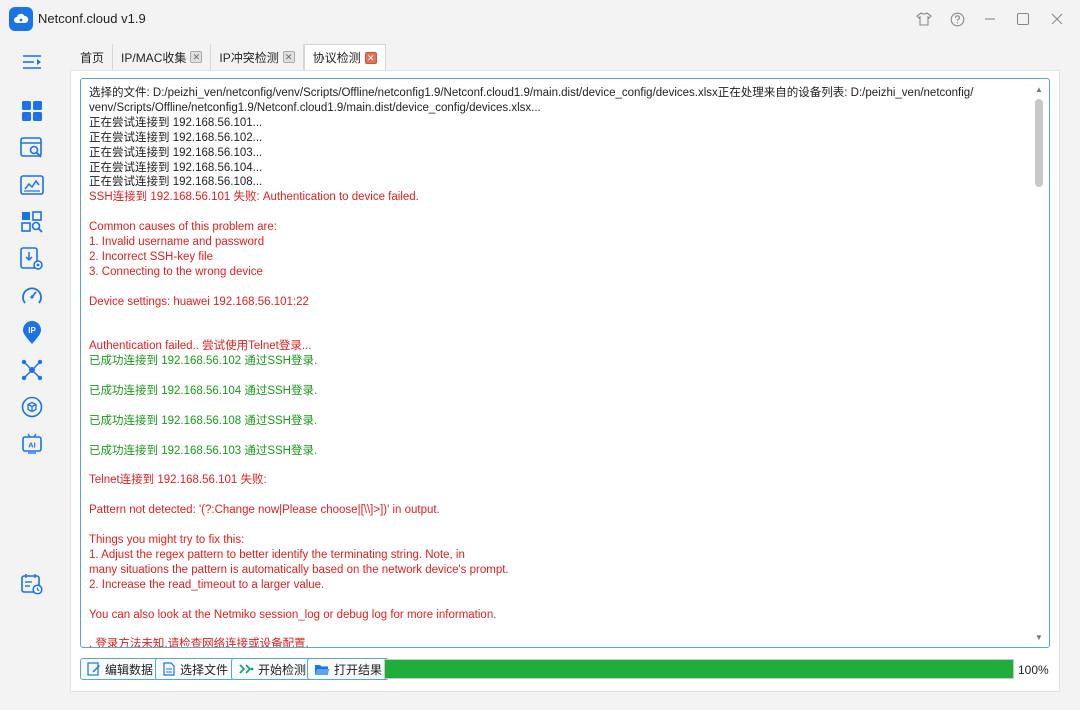 This screenshot has width=1080, height=710. What do you see at coordinates (32, 62) in the screenshot?
I see `menu-toggle-icon` at bounding box center [32, 62].